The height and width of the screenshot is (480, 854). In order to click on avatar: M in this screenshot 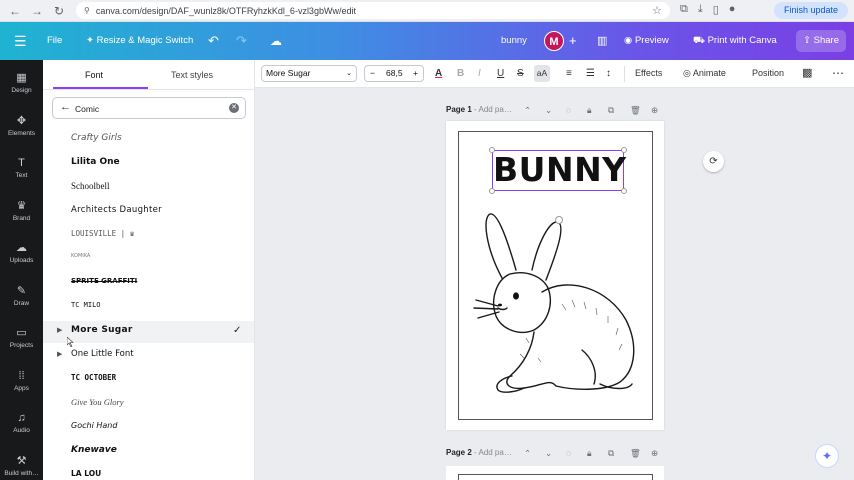, I will do `click(554, 41)`.